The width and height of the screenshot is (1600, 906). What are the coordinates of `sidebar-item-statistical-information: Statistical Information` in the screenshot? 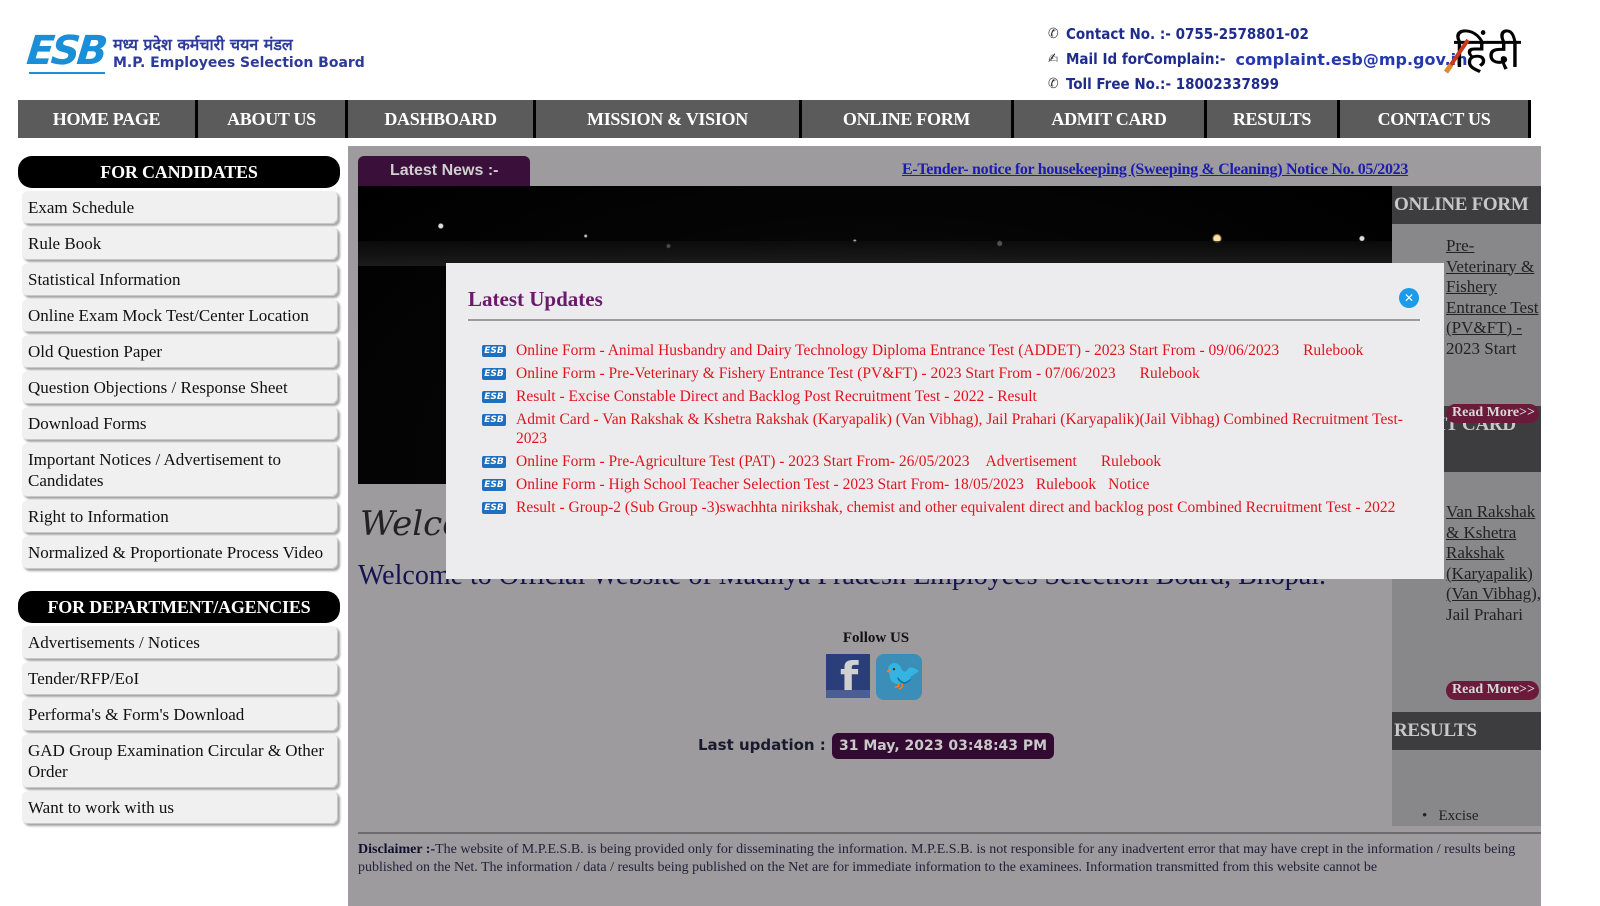 It's located at (180, 279).